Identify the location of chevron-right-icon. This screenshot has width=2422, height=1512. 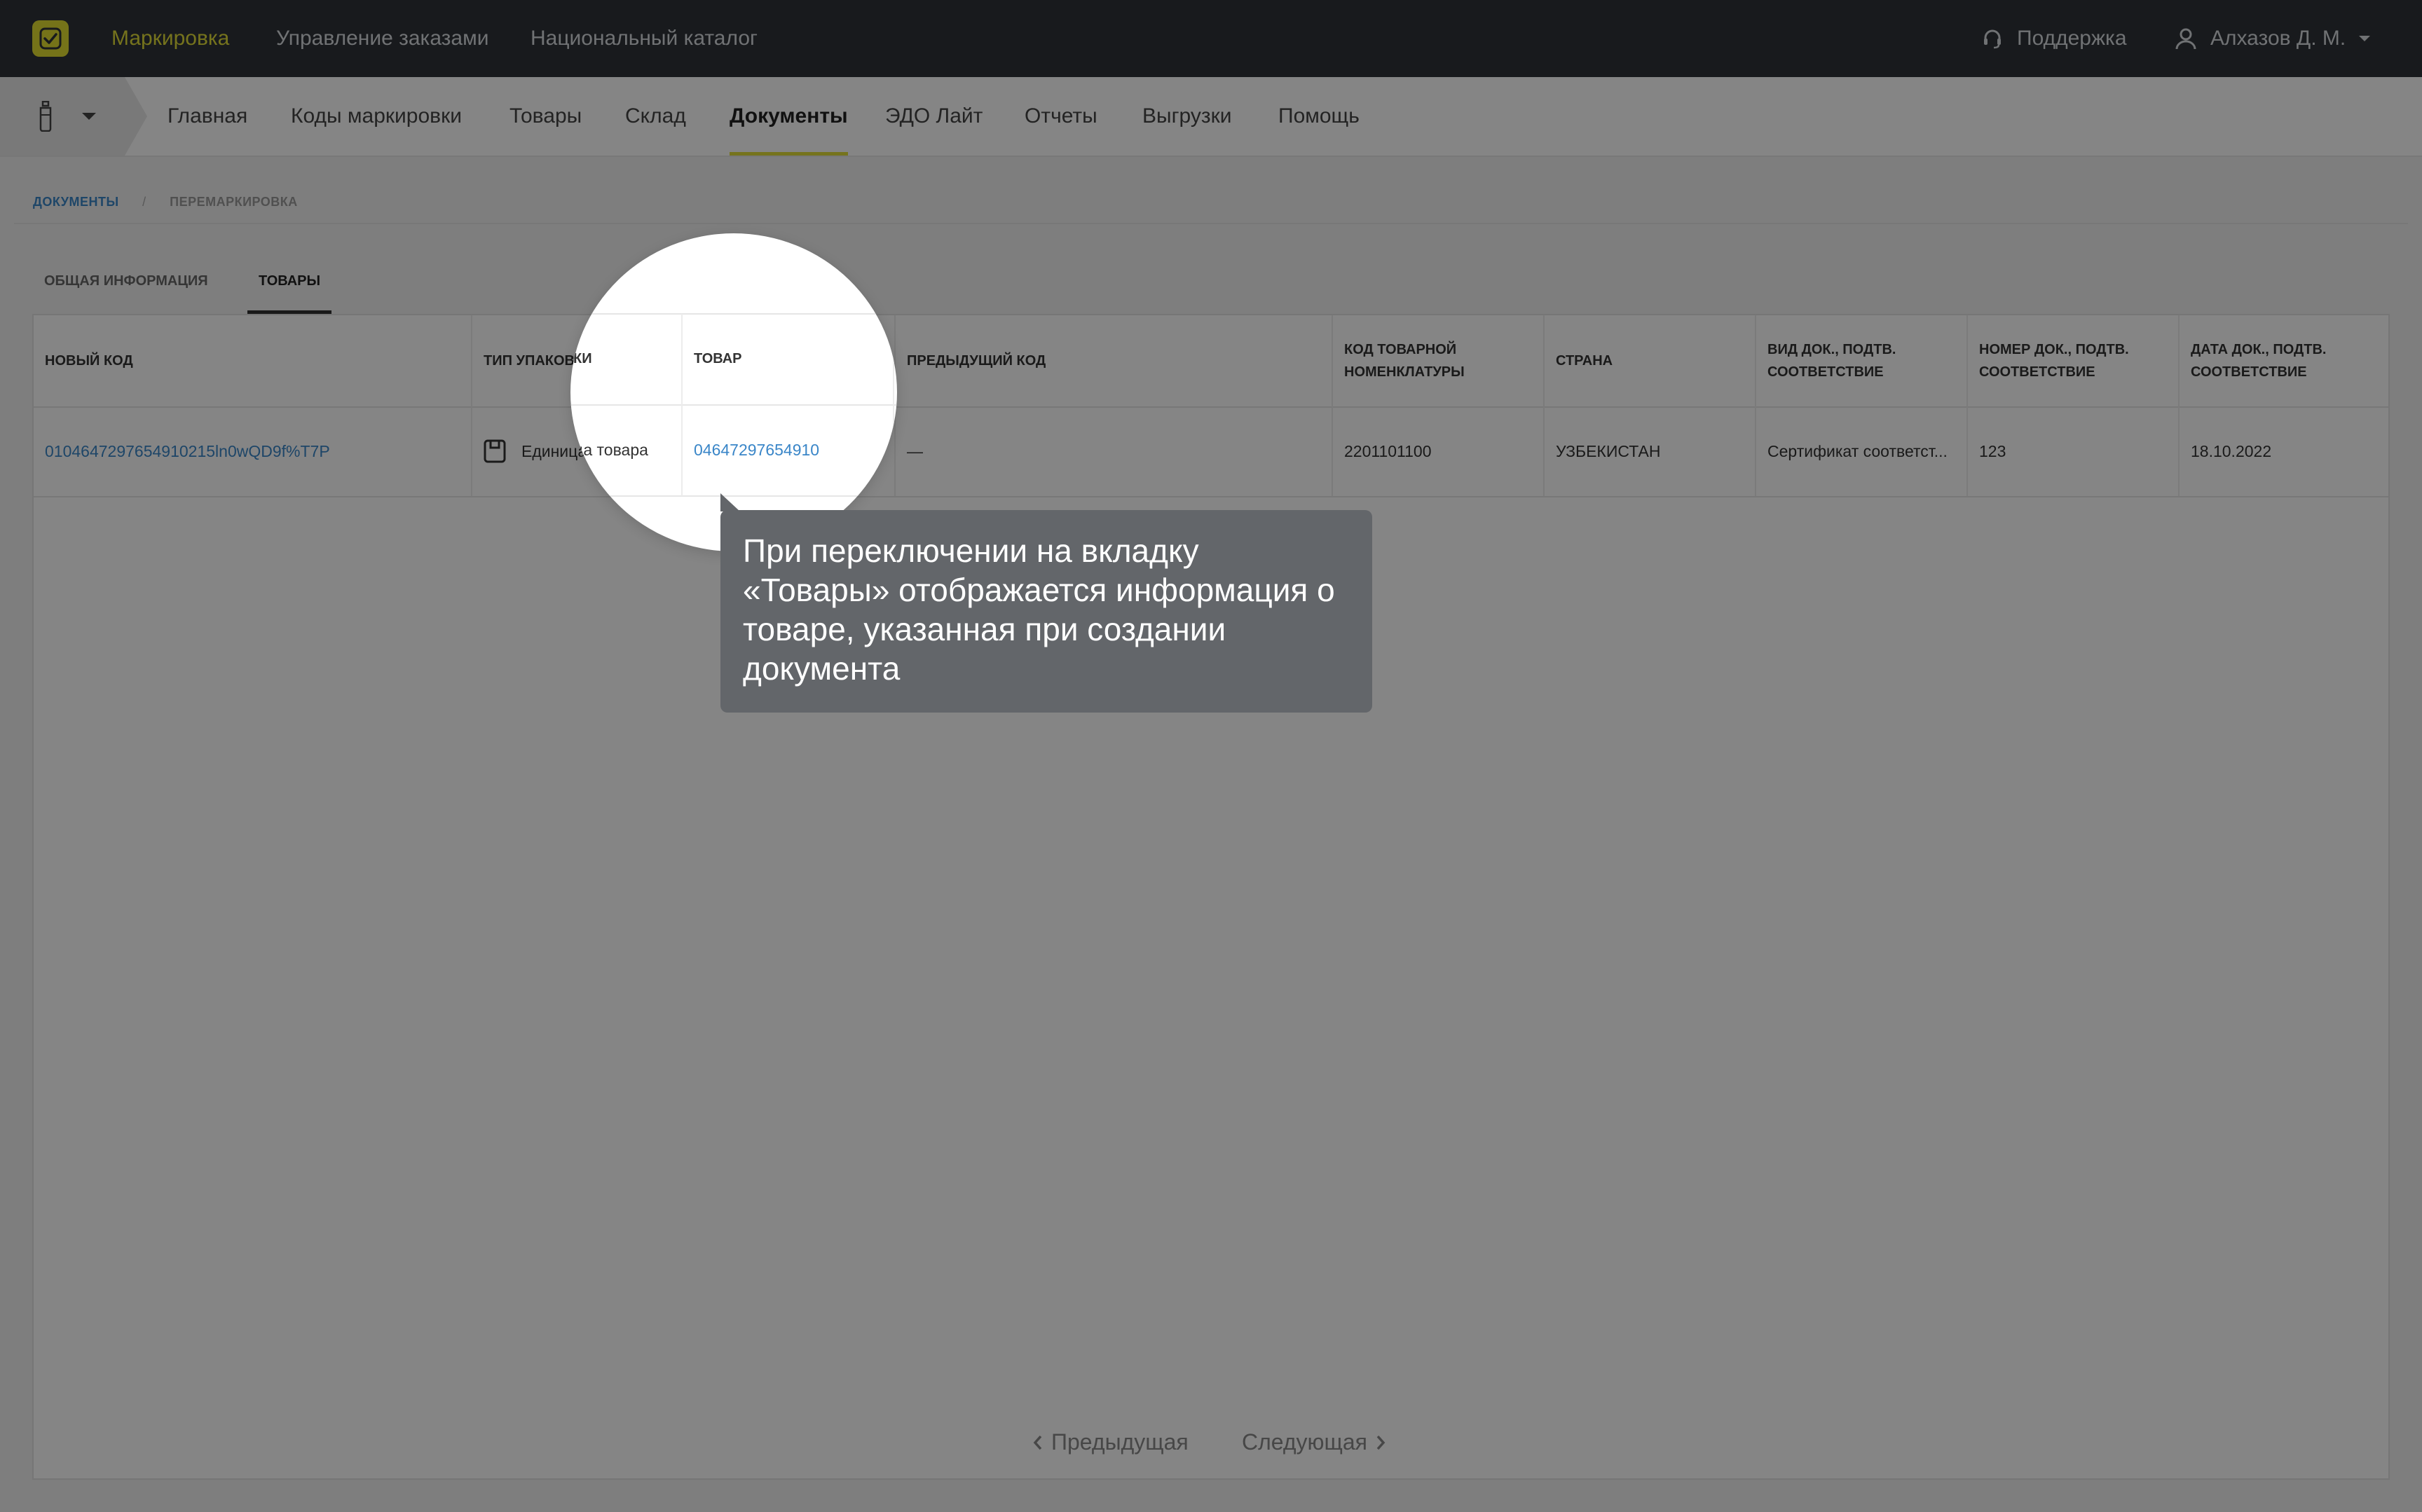
(1381, 1443).